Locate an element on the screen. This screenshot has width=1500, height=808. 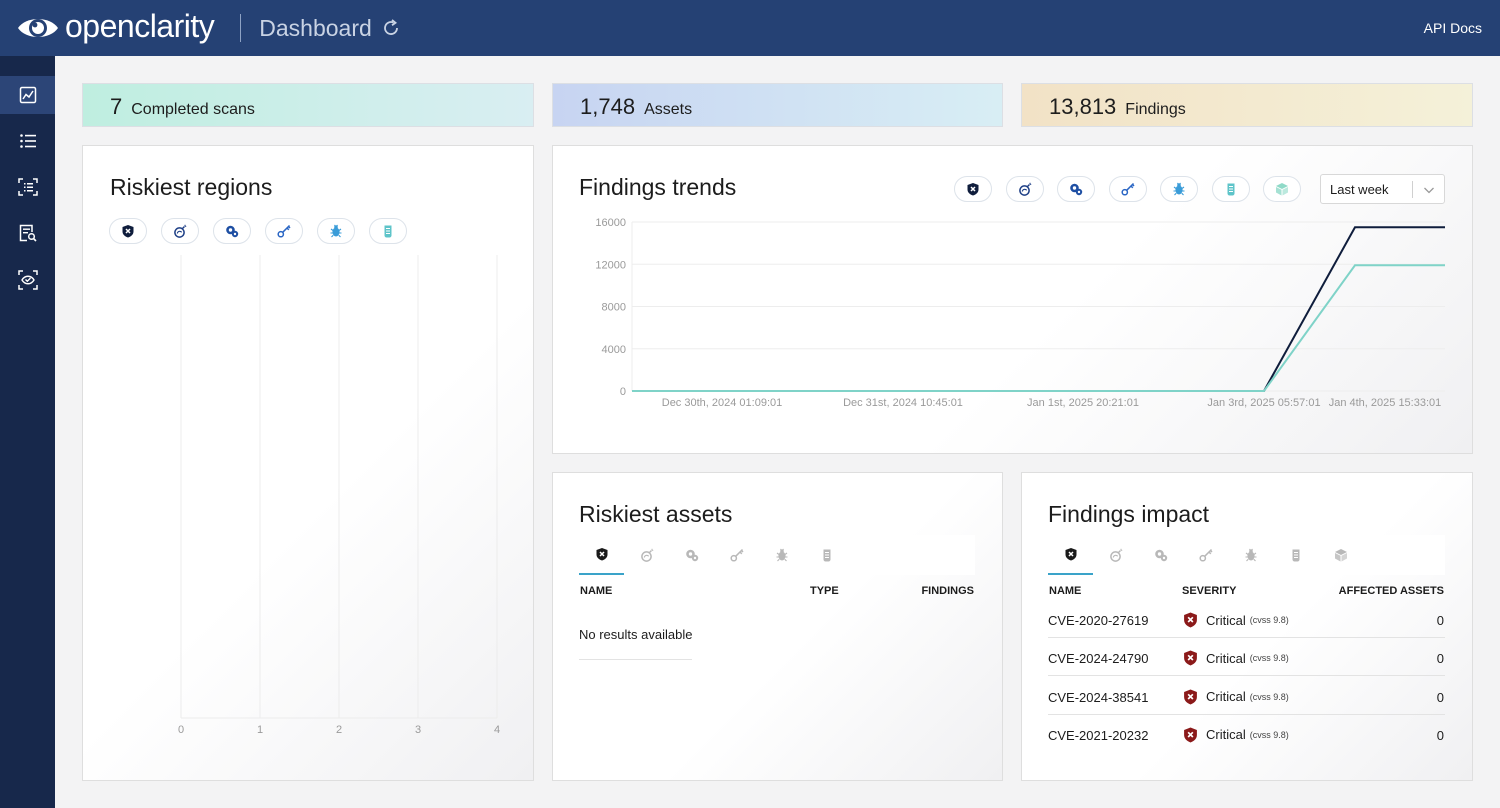
scan-eye-icon is located at coordinates (27, 280).